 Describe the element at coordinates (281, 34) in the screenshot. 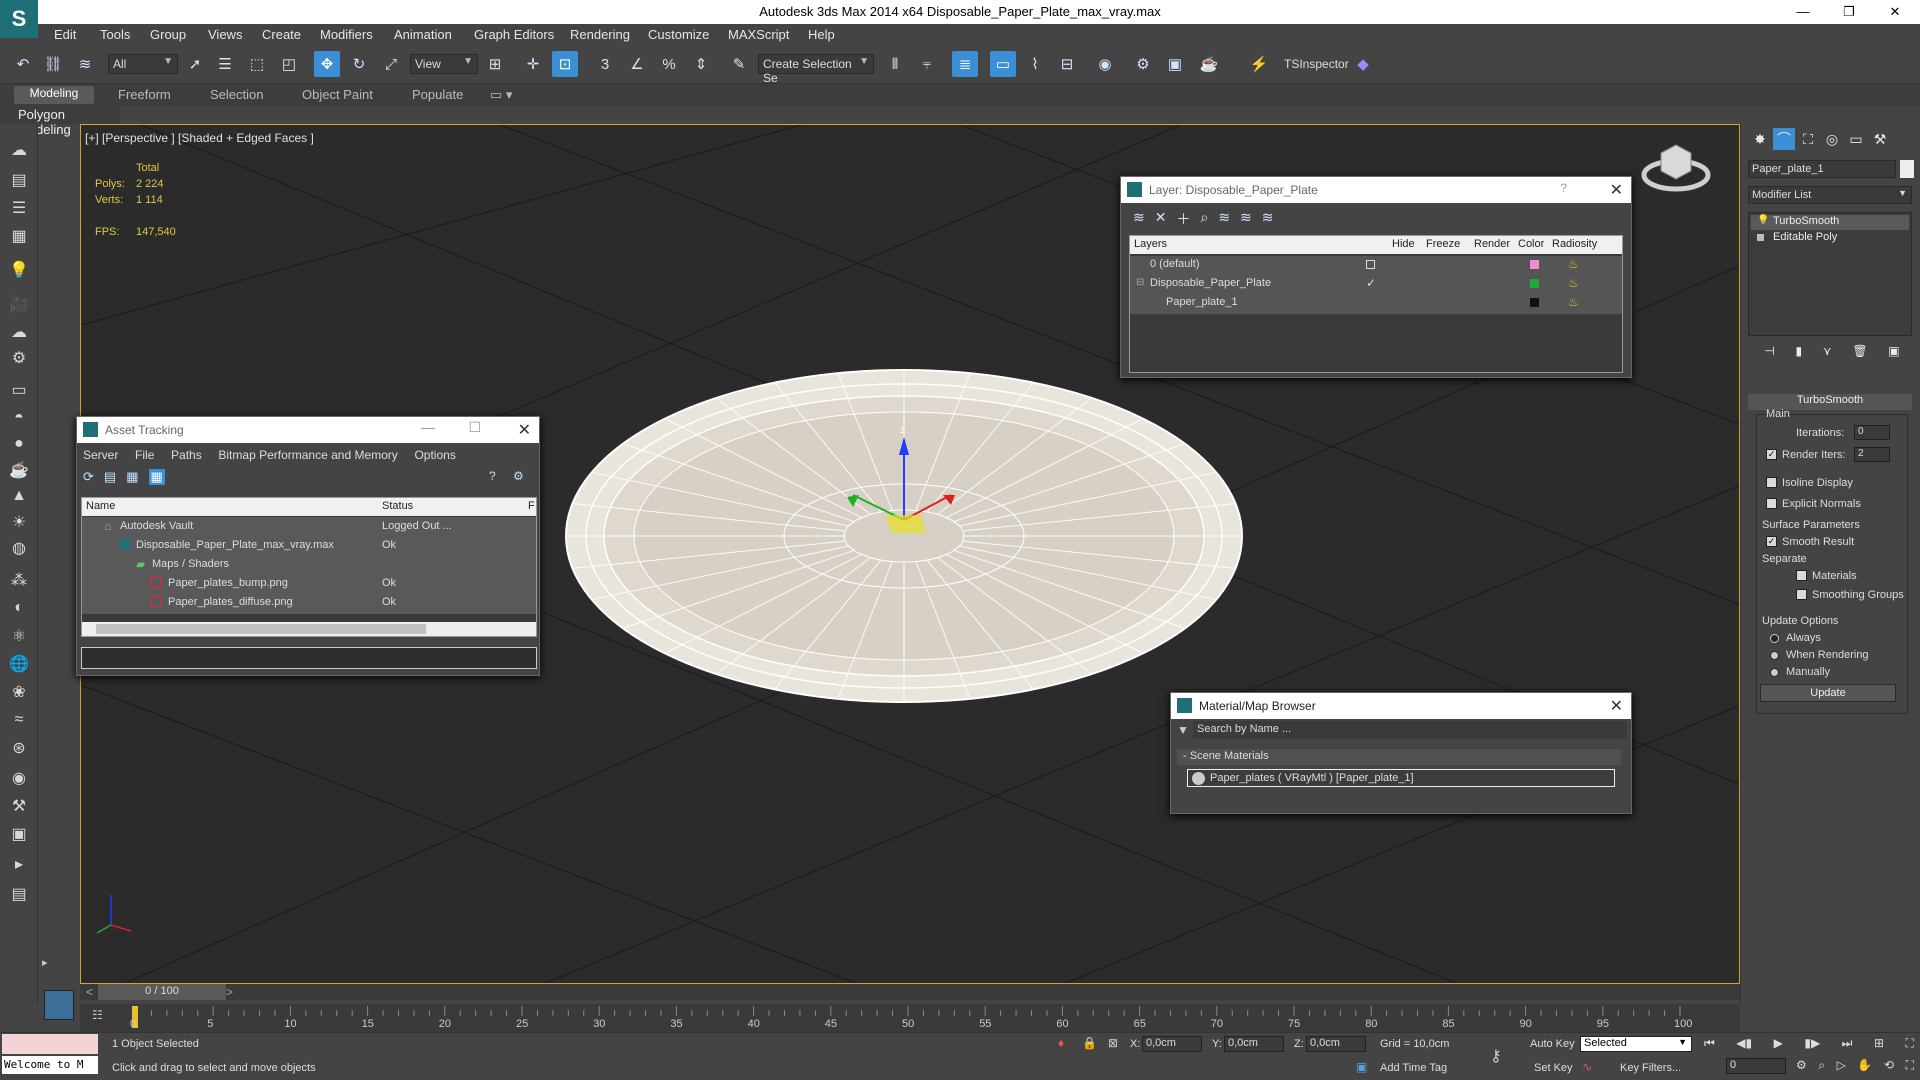

I see `menu-create: Create` at that location.